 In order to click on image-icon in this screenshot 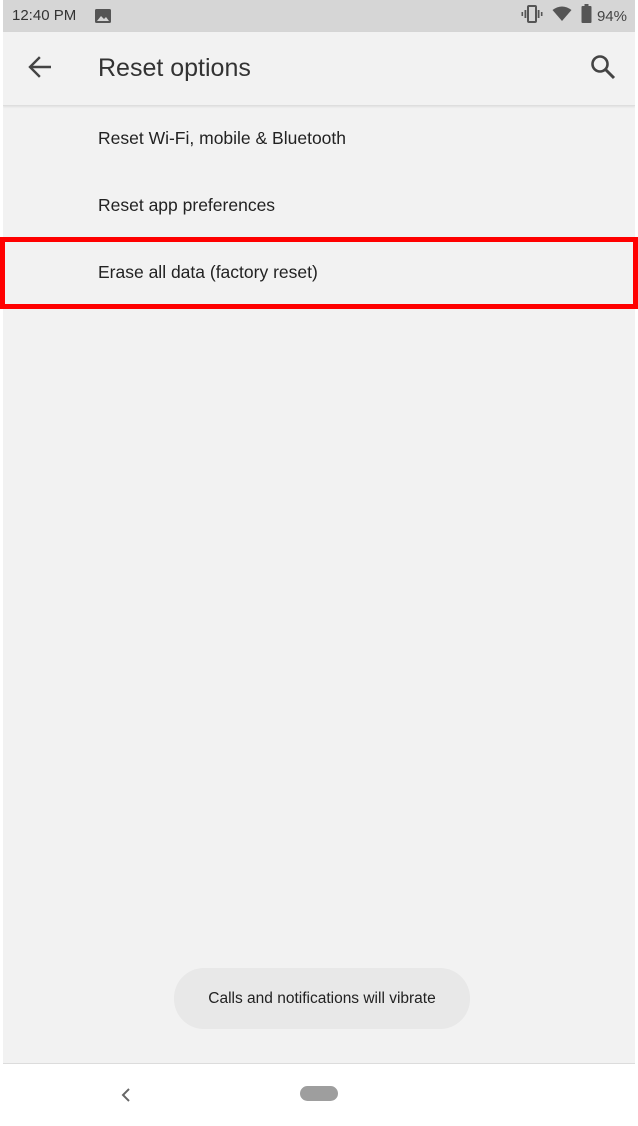, I will do `click(103, 16)`.